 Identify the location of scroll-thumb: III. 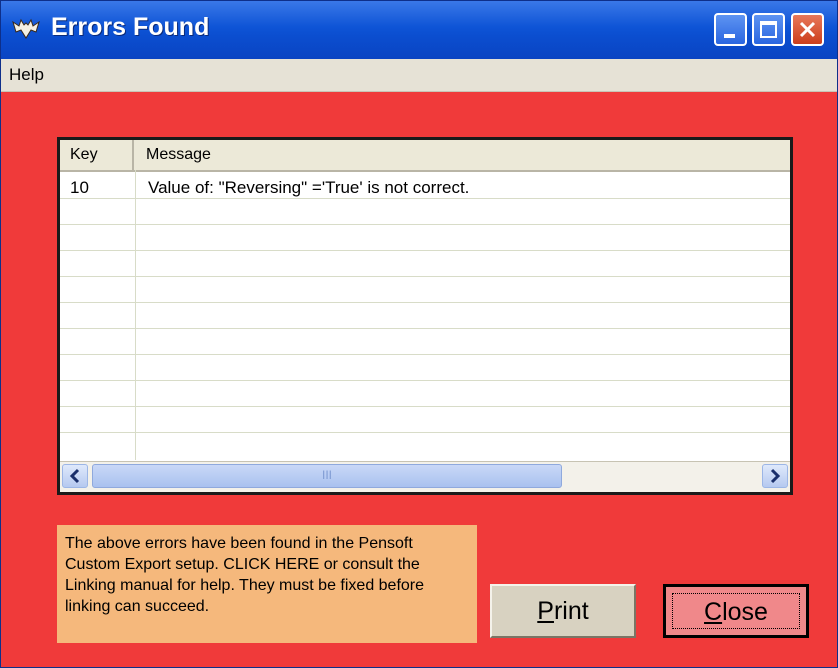
(327, 476).